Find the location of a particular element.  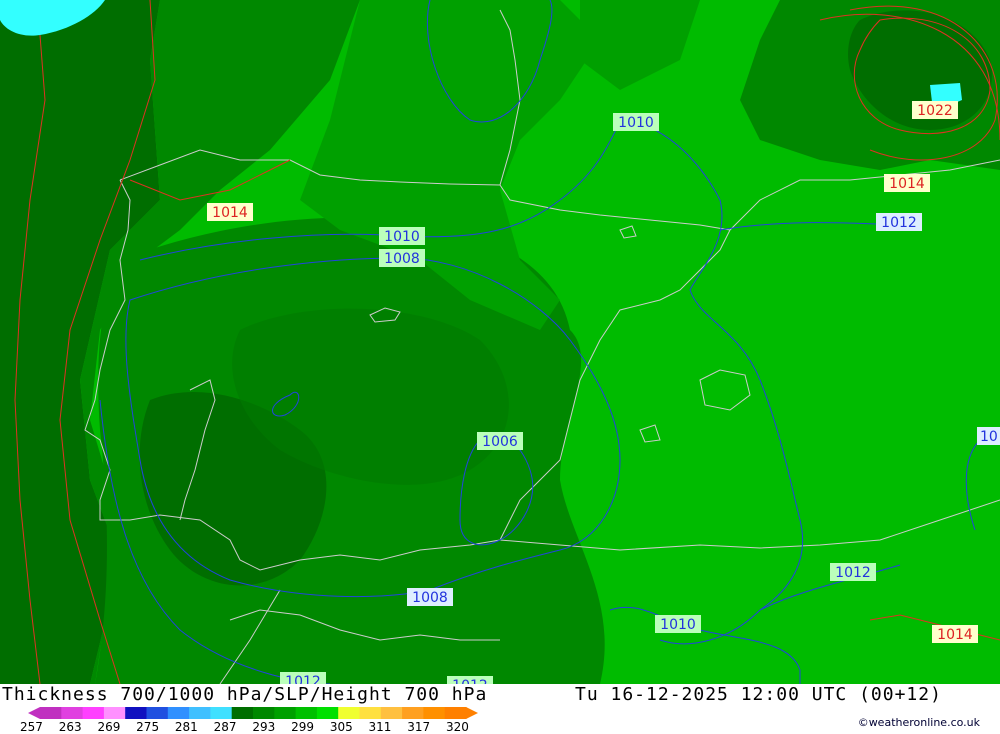

legend-arrow-right is located at coordinates (472, 713).